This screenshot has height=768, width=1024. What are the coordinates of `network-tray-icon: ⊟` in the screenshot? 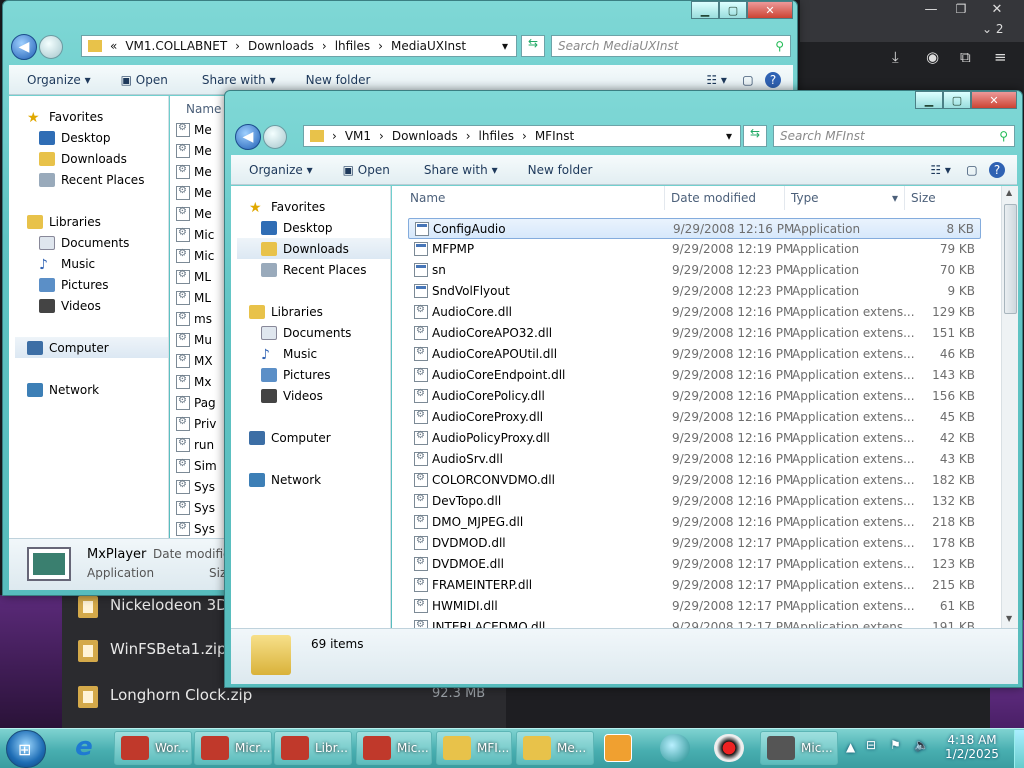 It's located at (871, 745).